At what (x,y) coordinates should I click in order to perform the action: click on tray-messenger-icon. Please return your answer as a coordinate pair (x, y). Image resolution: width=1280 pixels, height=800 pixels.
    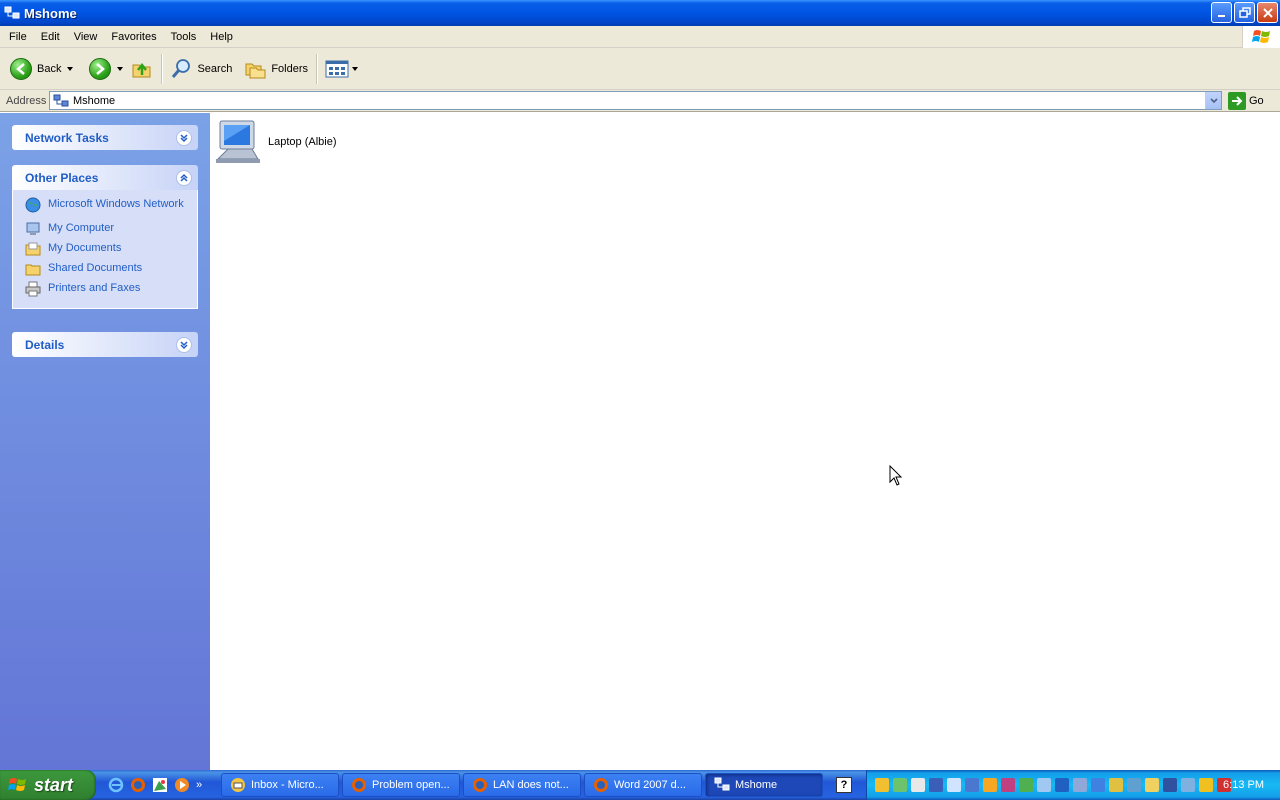
    Looking at the image, I should click on (990, 785).